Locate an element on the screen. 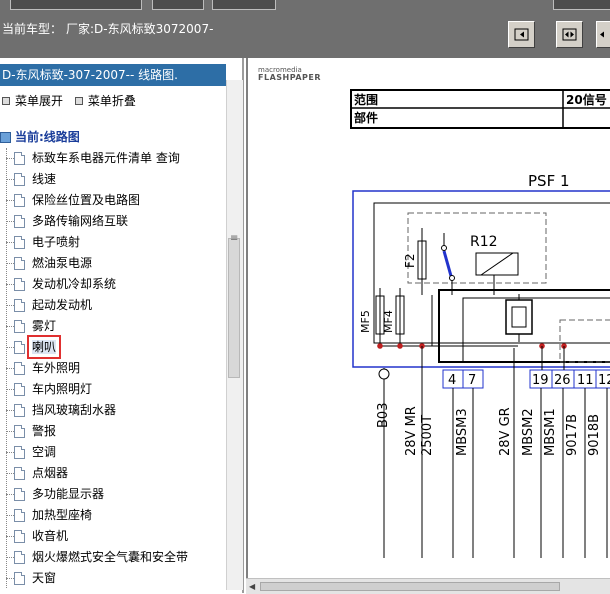 The width and height of the screenshot is (610, 594). tree-item-label: 标致车系电器元件清单 查询 is located at coordinates (106, 158).